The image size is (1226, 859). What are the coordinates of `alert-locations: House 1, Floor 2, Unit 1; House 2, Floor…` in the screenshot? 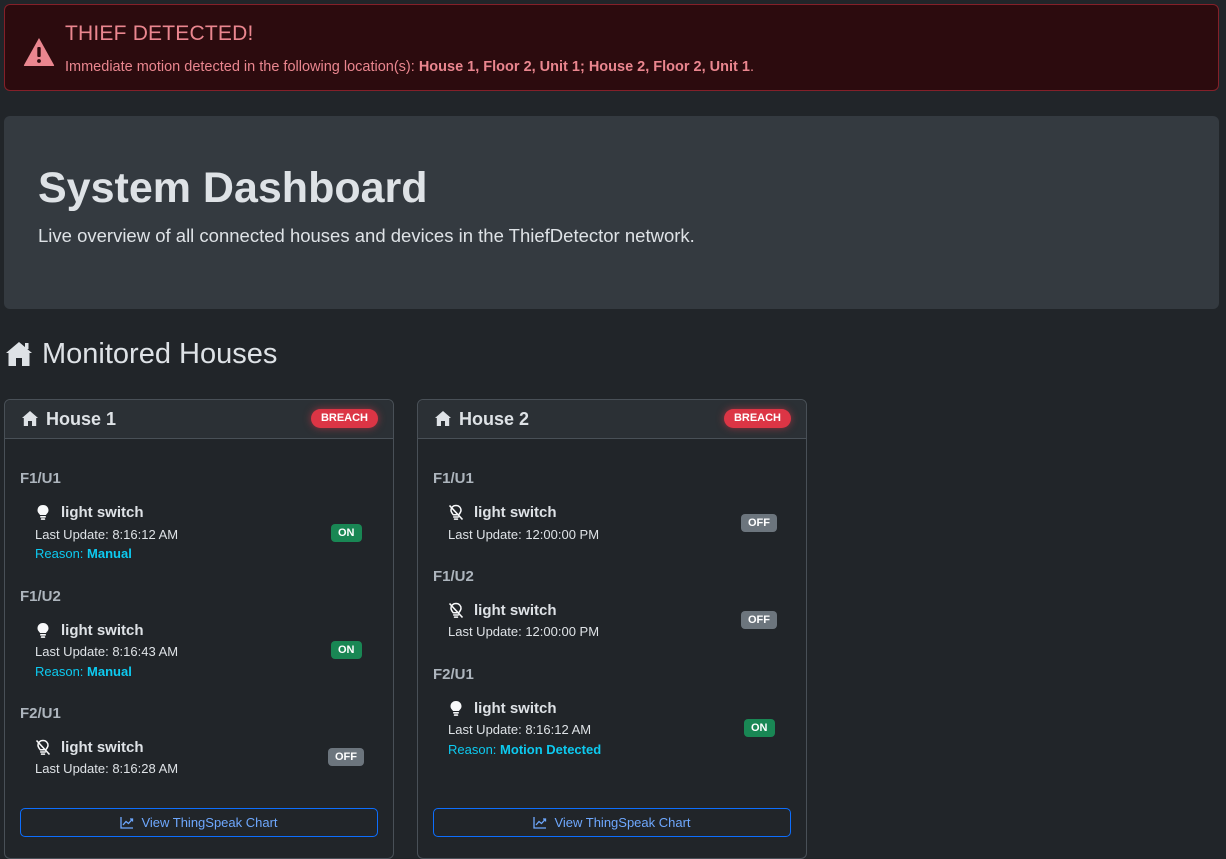 It's located at (584, 67).